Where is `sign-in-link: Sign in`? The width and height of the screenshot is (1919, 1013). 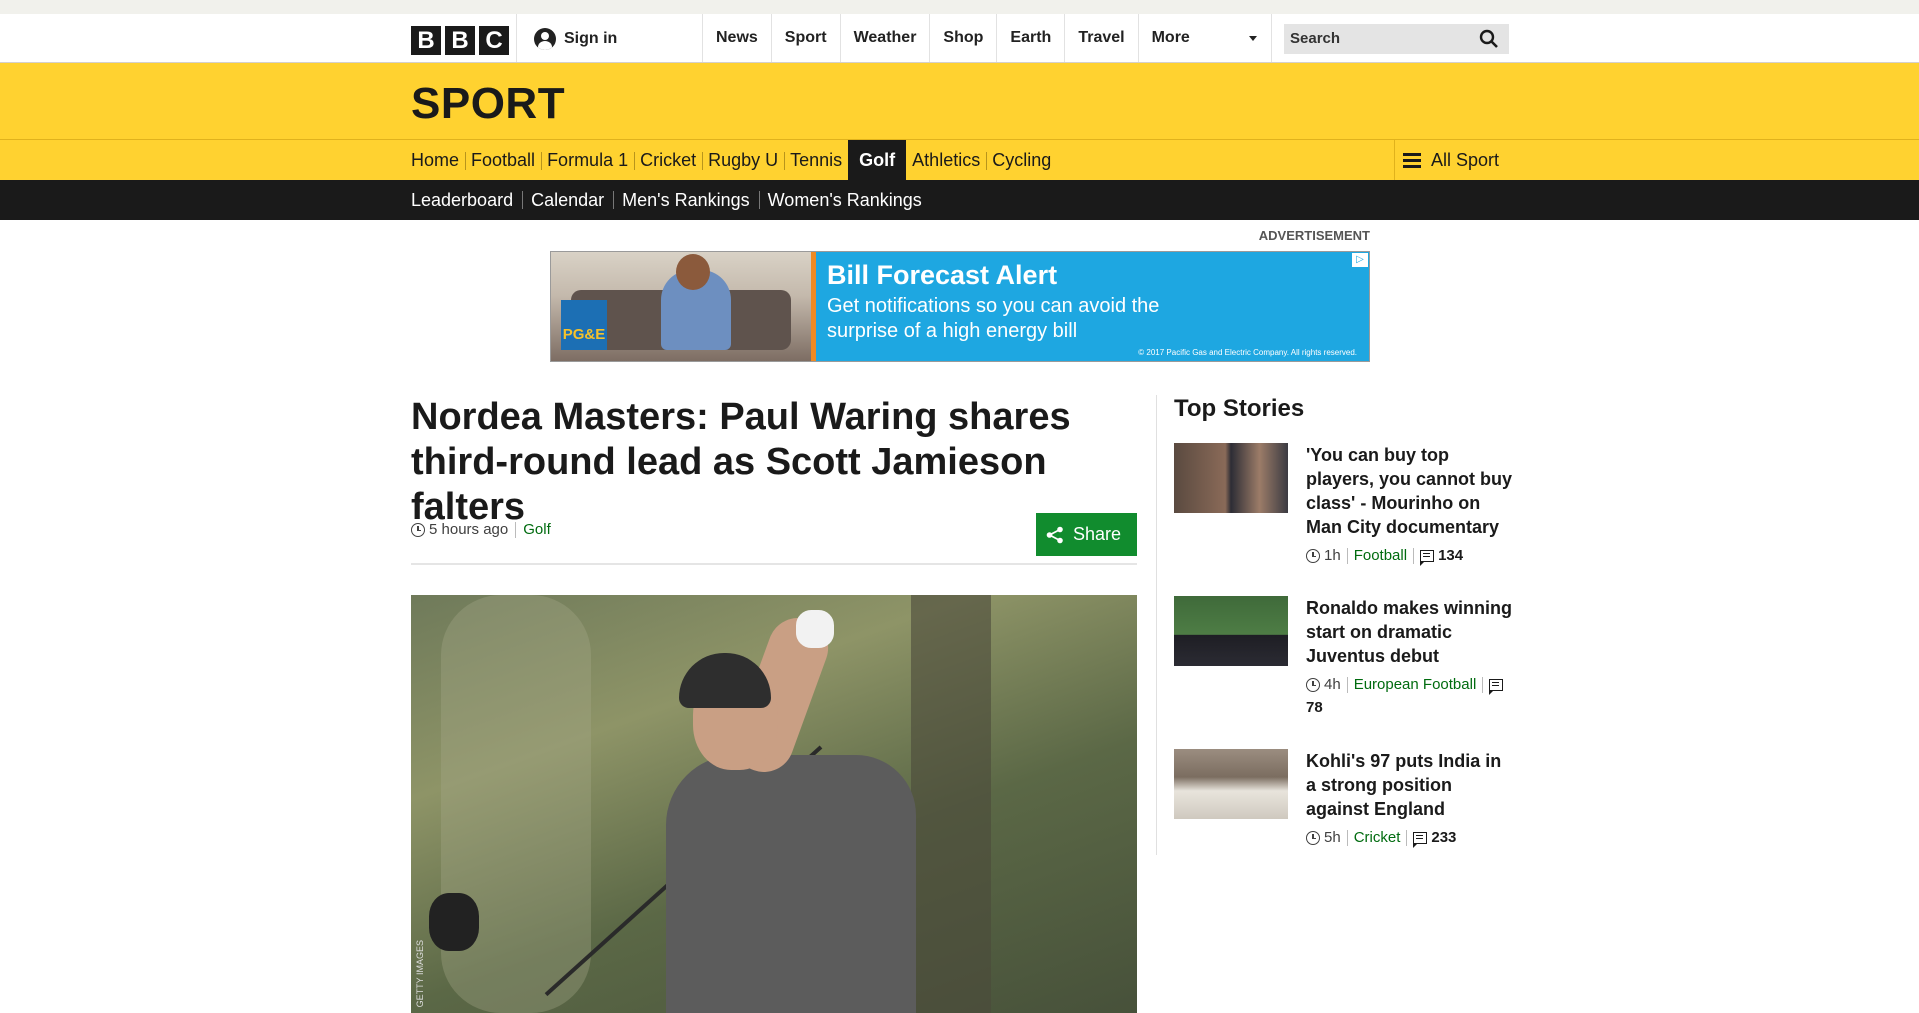
sign-in-link: Sign in is located at coordinates (575, 39).